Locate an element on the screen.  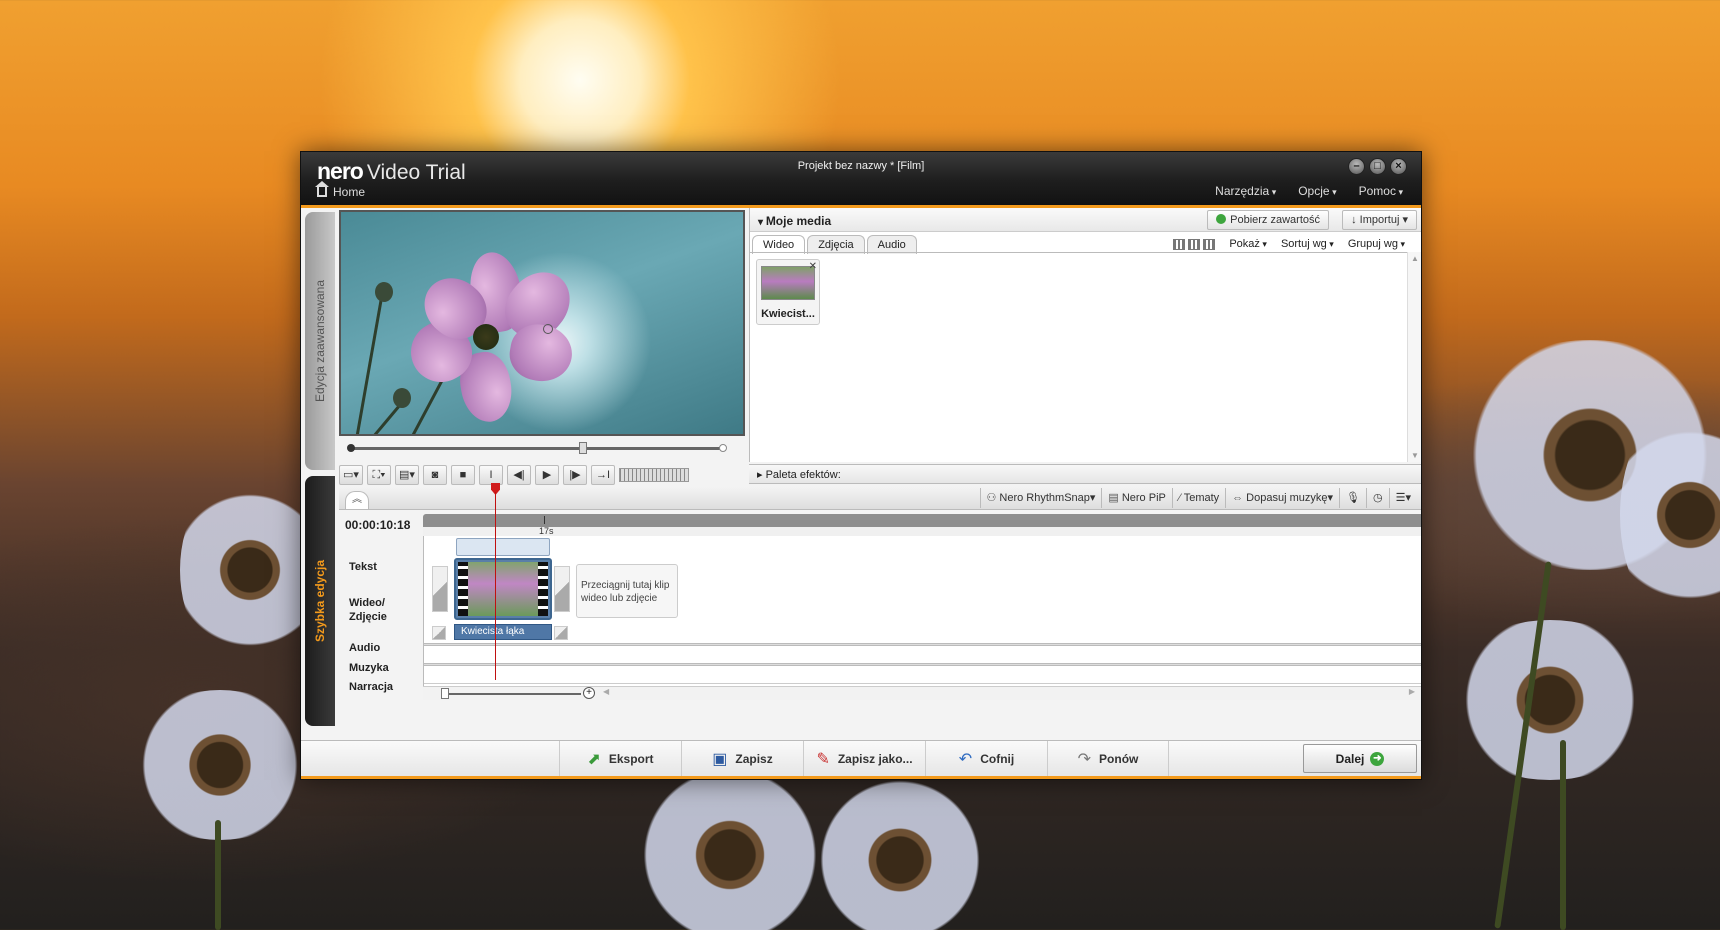
audio-clip: Kwiecista łąka is located at coordinates (503, 632).